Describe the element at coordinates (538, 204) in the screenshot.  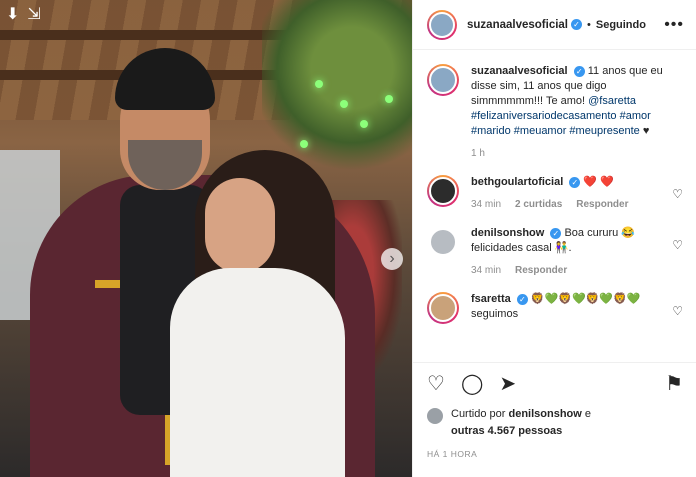
I see `comment-likes: 2 curtidas` at that location.